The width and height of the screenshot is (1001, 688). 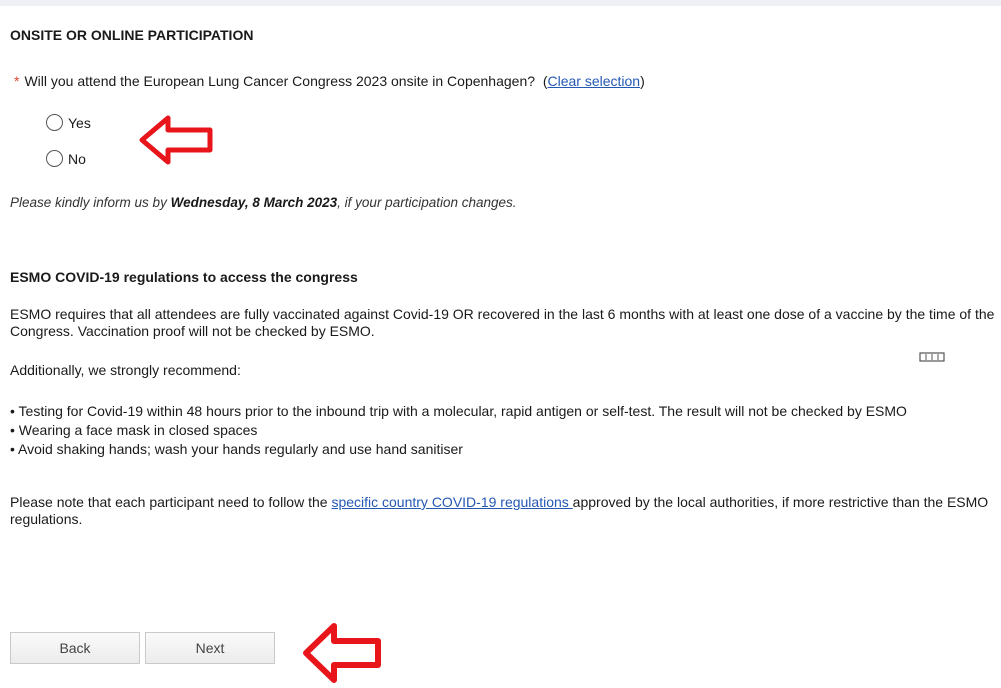 I want to click on top-border, so click(x=500, y=3).